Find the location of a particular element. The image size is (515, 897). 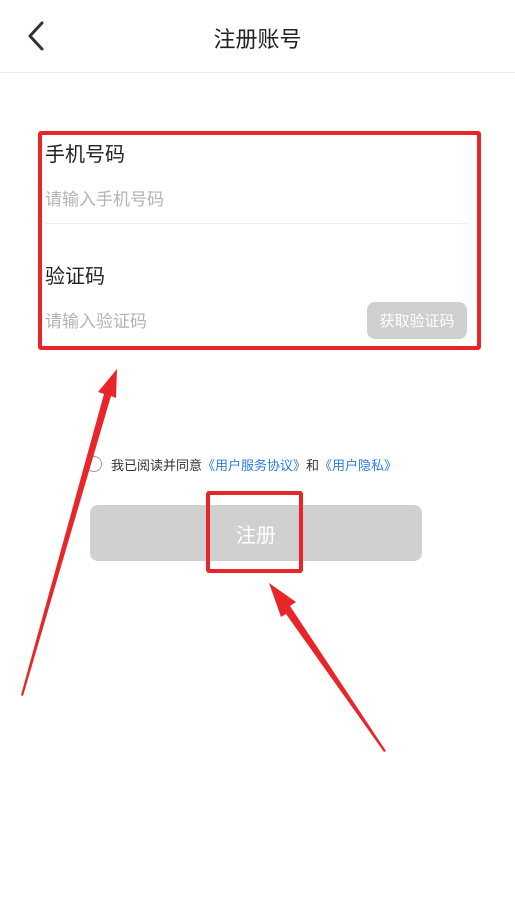

phone-input is located at coordinates (255, 200).